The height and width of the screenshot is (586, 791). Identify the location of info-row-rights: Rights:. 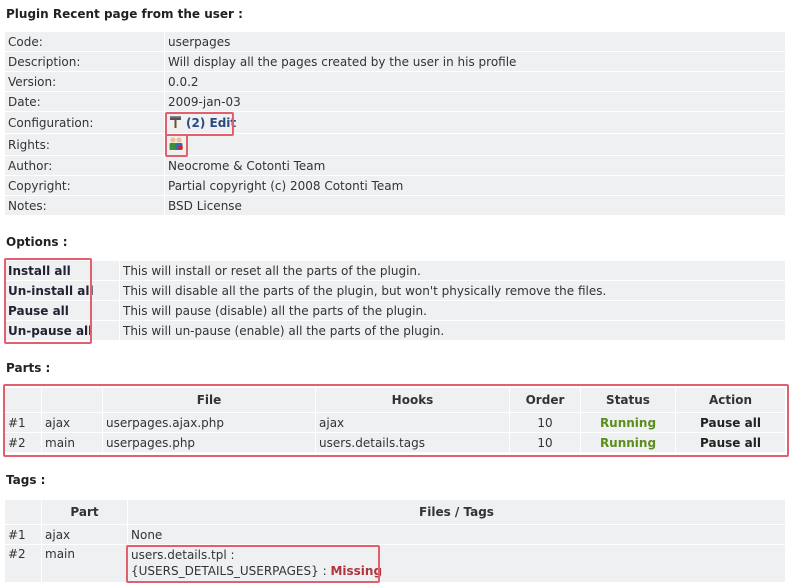
(395, 145).